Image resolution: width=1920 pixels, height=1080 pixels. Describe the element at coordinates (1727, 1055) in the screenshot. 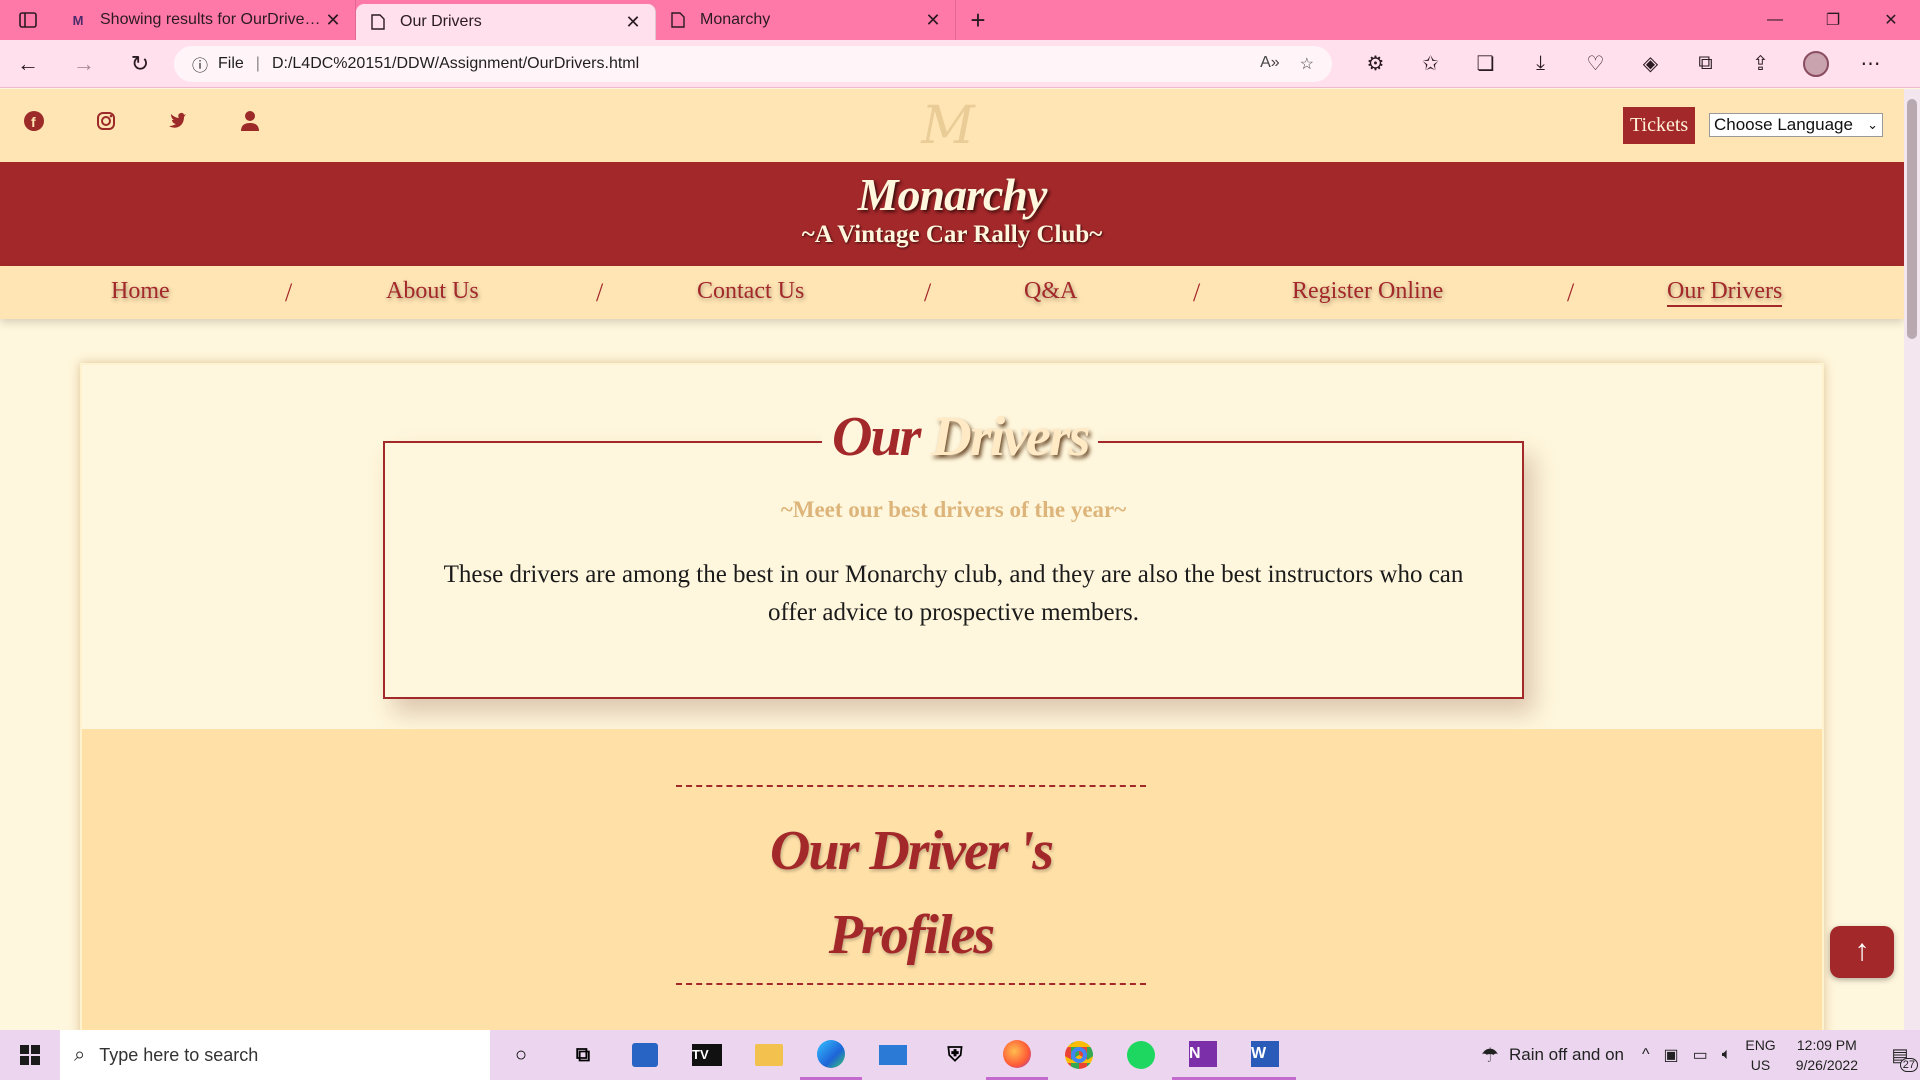

I see `volume-icon: 🔈︎` at that location.